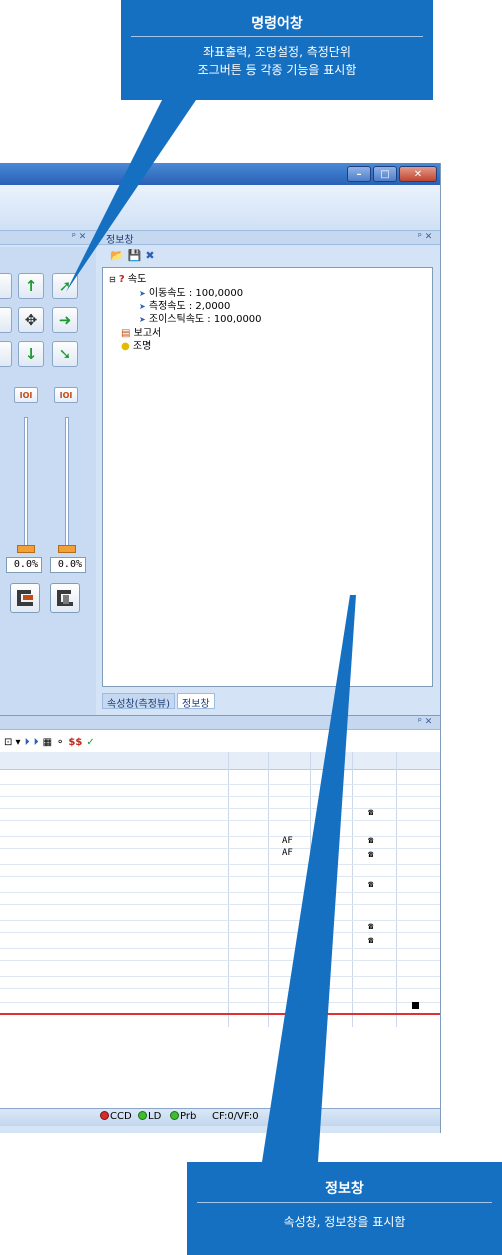  I want to click on command-window-callout: 명령어창 좌표출력, 조명설정, 측정단위 조그버튼 등 각종 기능을 표시함, so click(277, 50).